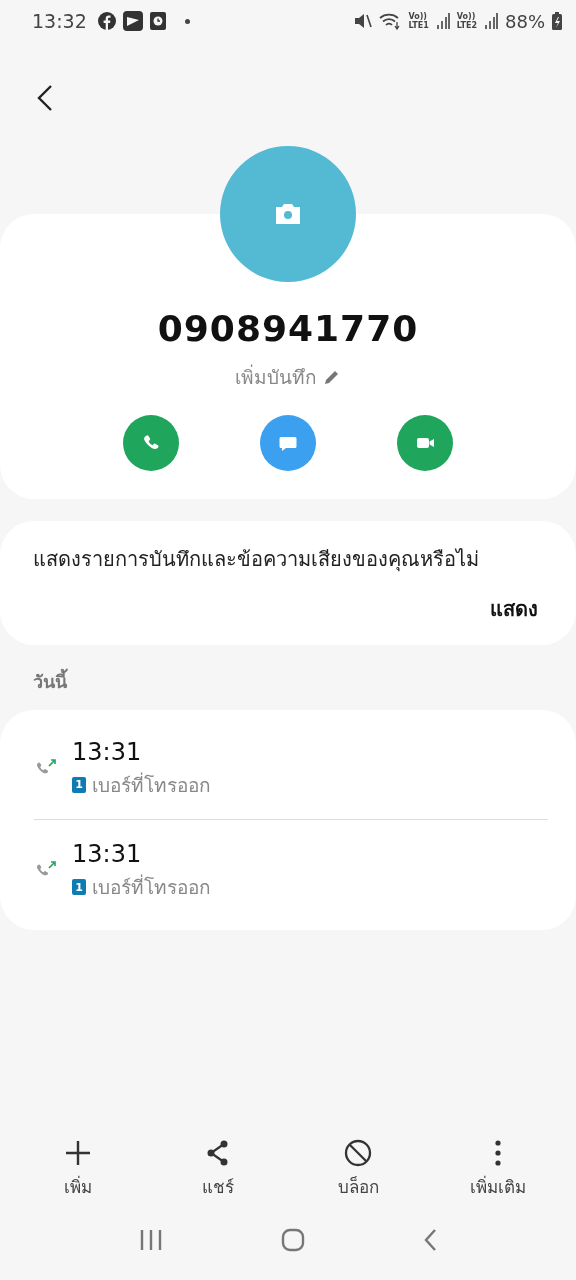 The width and height of the screenshot is (576, 1280). I want to click on pencil-icon, so click(332, 377).